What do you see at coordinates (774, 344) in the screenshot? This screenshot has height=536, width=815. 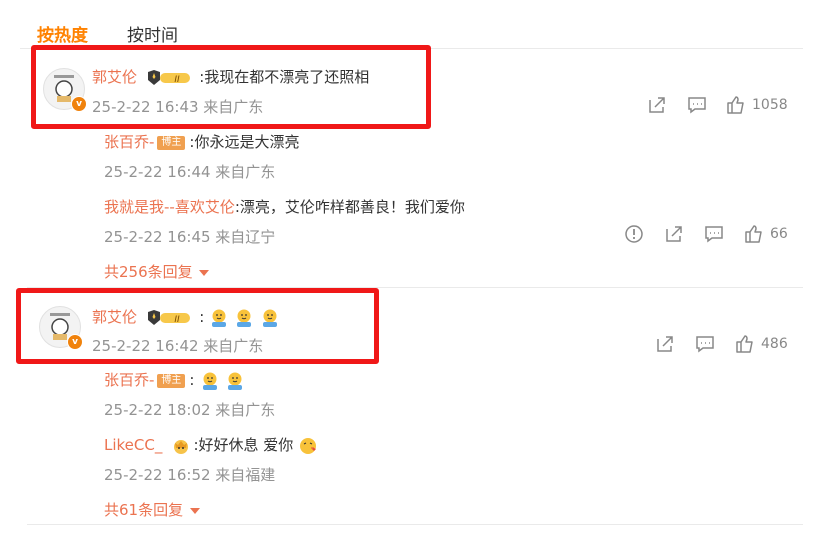 I see `like-count: 486` at bounding box center [774, 344].